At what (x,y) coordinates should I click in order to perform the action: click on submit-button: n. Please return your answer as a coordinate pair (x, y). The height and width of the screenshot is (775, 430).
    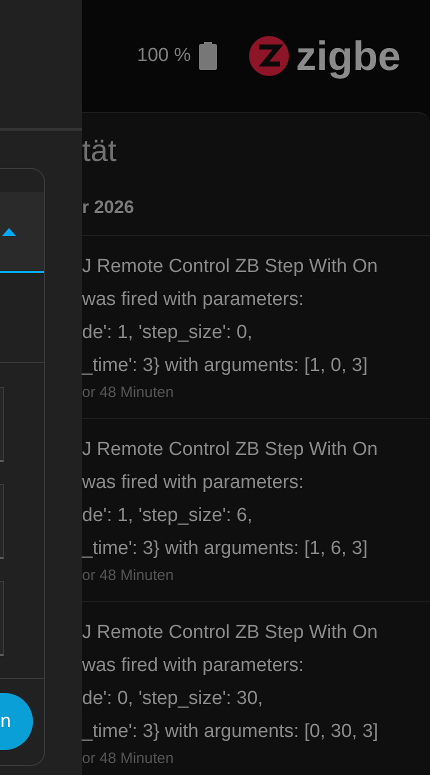
    Looking at the image, I should click on (16, 721).